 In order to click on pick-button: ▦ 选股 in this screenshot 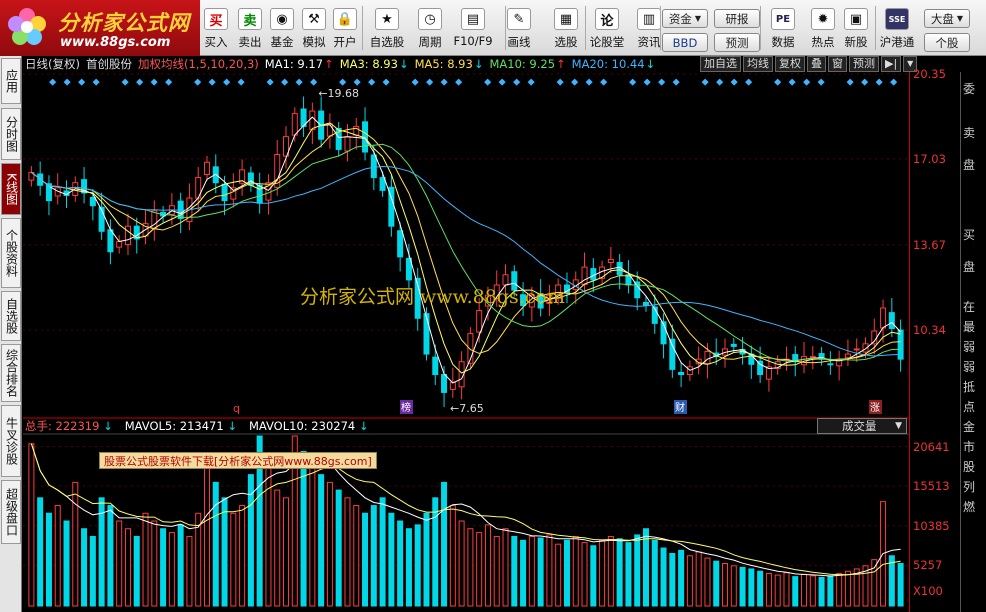, I will do `click(566, 28)`.